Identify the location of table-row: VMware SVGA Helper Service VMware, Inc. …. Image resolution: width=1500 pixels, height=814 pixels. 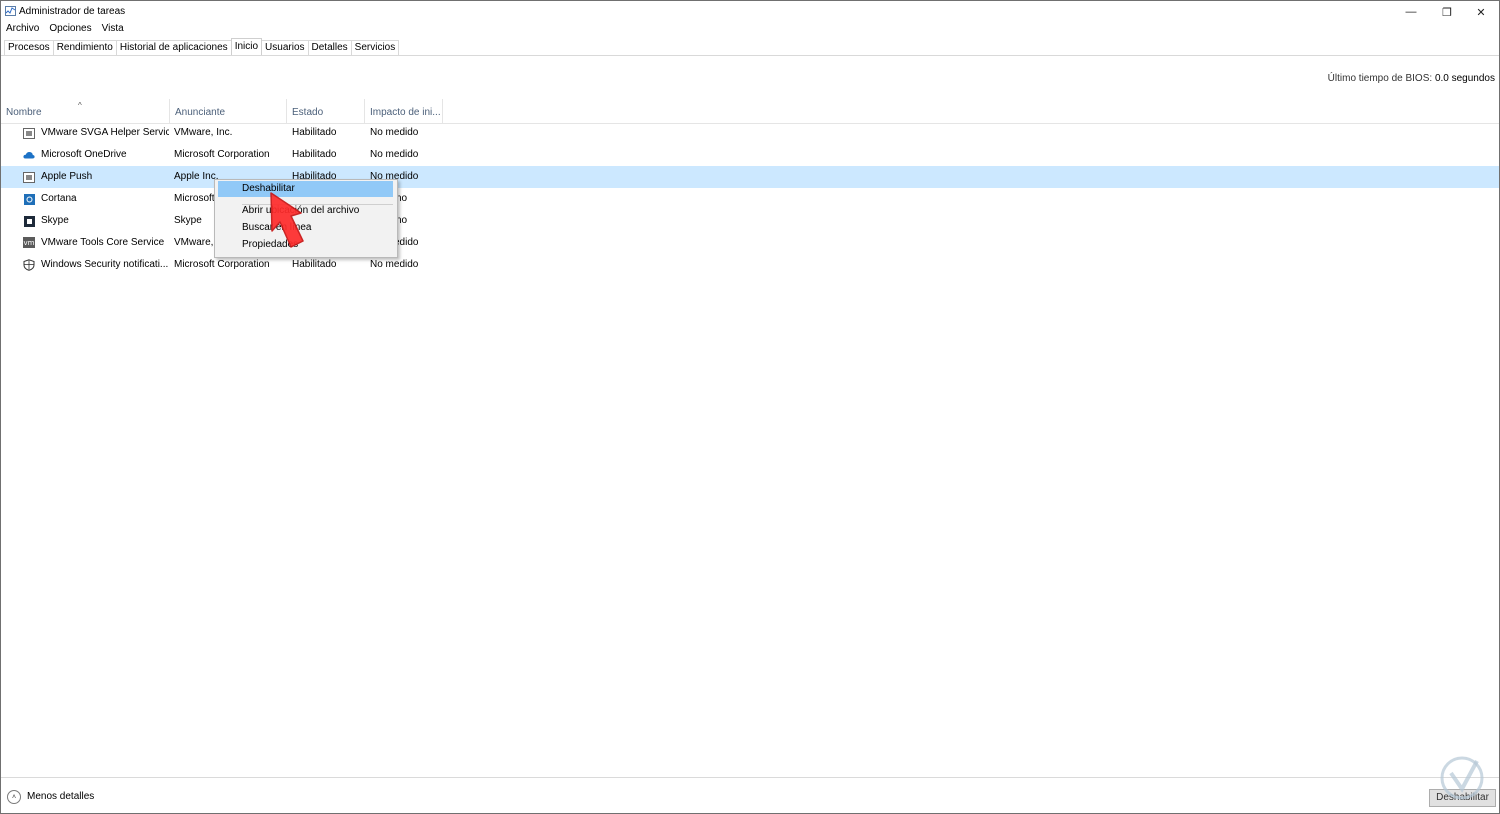
(750, 133).